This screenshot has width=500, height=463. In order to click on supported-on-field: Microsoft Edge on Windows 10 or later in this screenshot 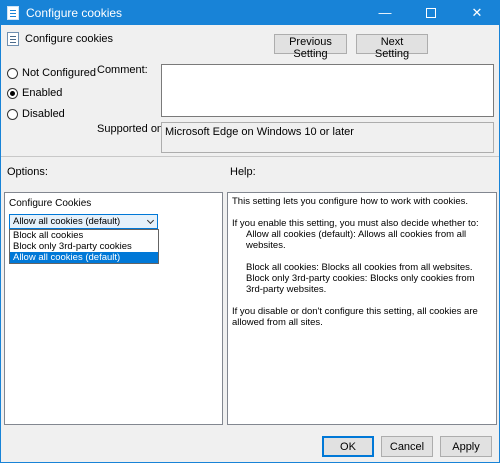, I will do `click(327, 137)`.